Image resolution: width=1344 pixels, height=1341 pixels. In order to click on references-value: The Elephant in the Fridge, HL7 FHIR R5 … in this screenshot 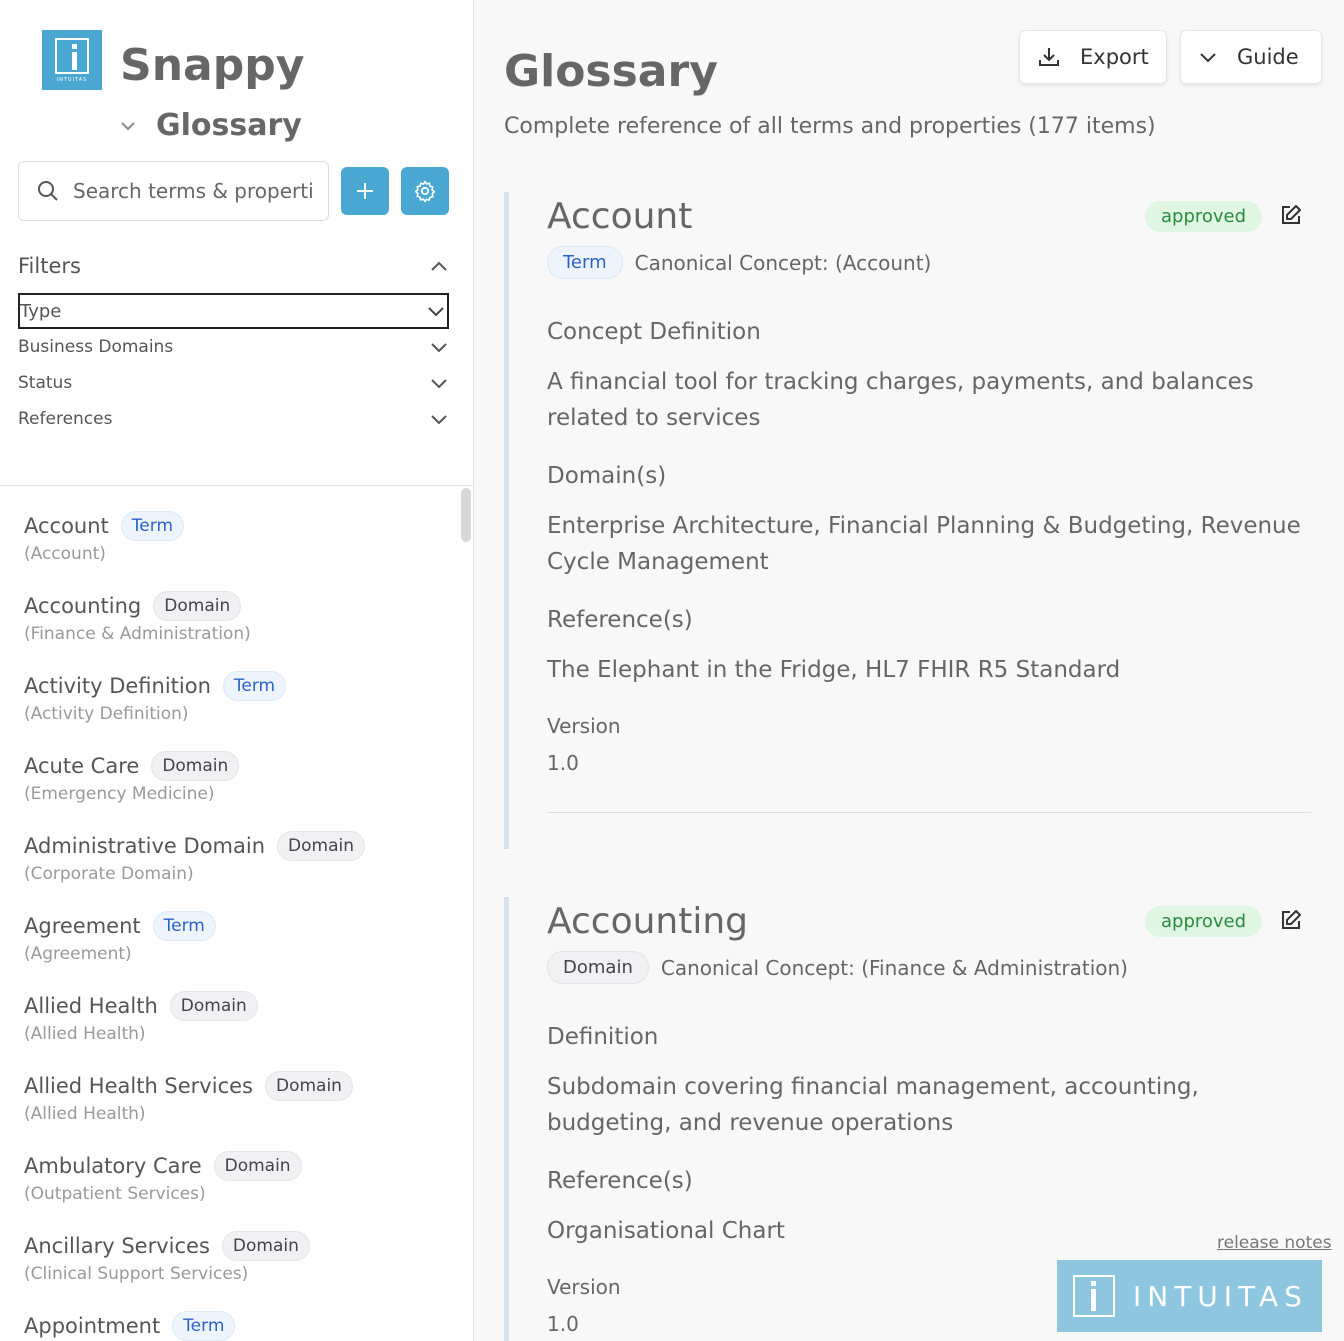, I will do `click(834, 670)`.